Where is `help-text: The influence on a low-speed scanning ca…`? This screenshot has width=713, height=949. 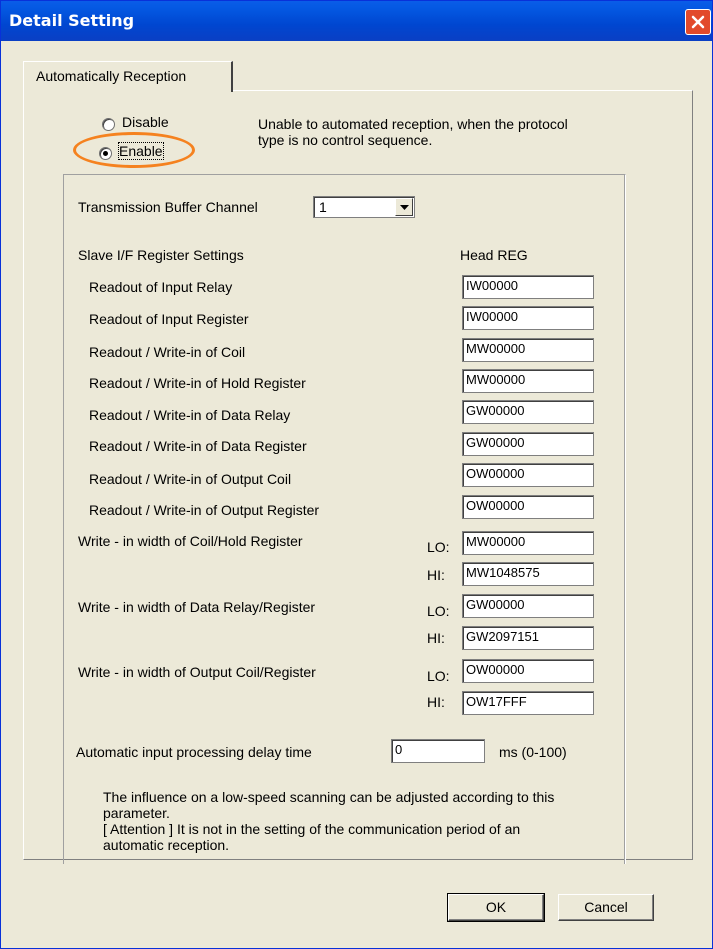
help-text: The influence on a low-speed scanning ca… is located at coordinates (329, 821).